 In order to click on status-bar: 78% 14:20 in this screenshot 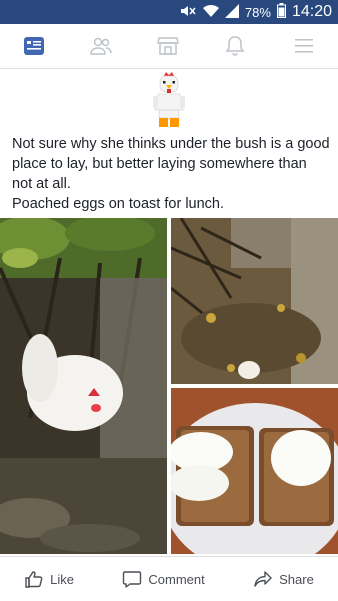, I will do `click(169, 12)`.